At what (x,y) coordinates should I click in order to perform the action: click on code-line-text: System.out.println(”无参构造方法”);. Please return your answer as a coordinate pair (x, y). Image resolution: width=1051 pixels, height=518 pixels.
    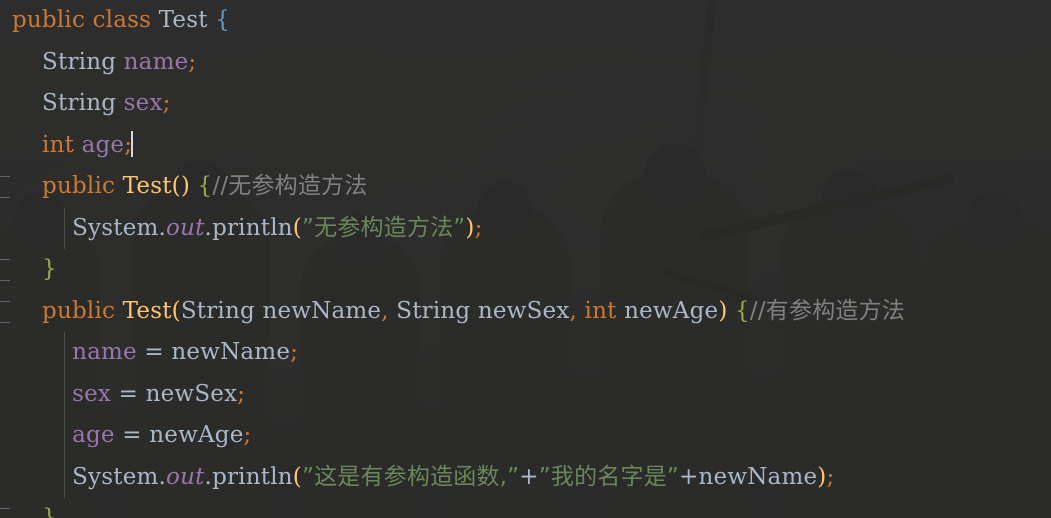
    Looking at the image, I should click on (241, 229).